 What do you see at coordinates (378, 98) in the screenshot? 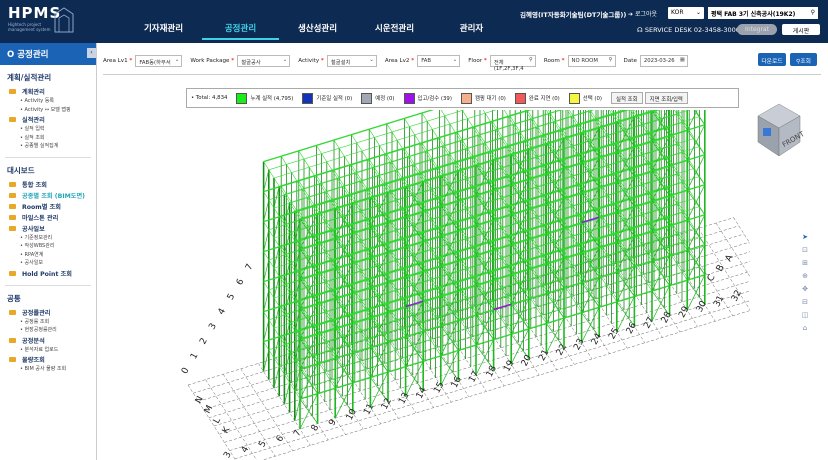
I see `legend-planned: 예정 (0)` at bounding box center [378, 98].